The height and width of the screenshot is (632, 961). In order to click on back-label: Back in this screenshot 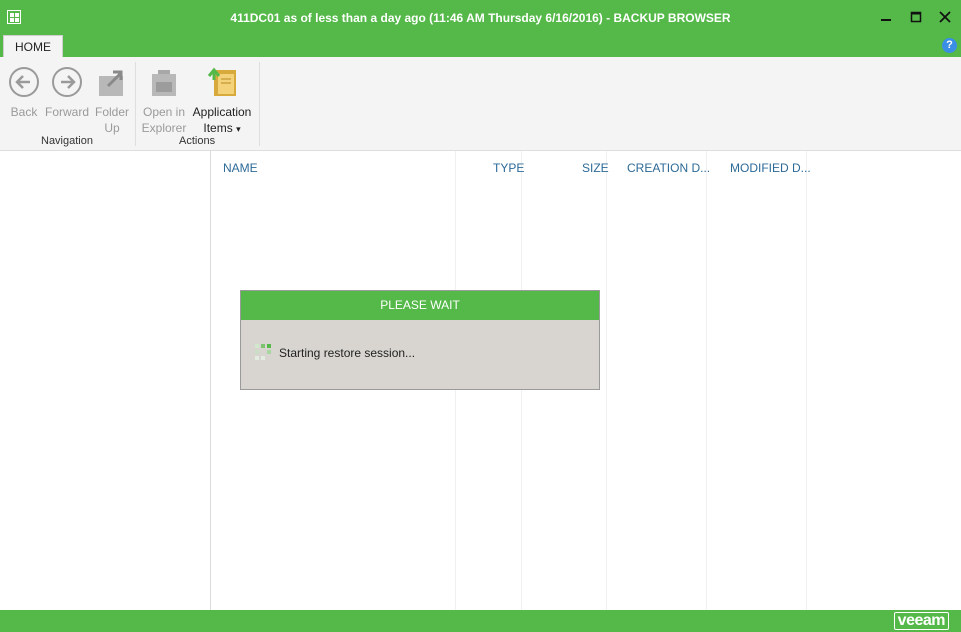, I will do `click(24, 112)`.